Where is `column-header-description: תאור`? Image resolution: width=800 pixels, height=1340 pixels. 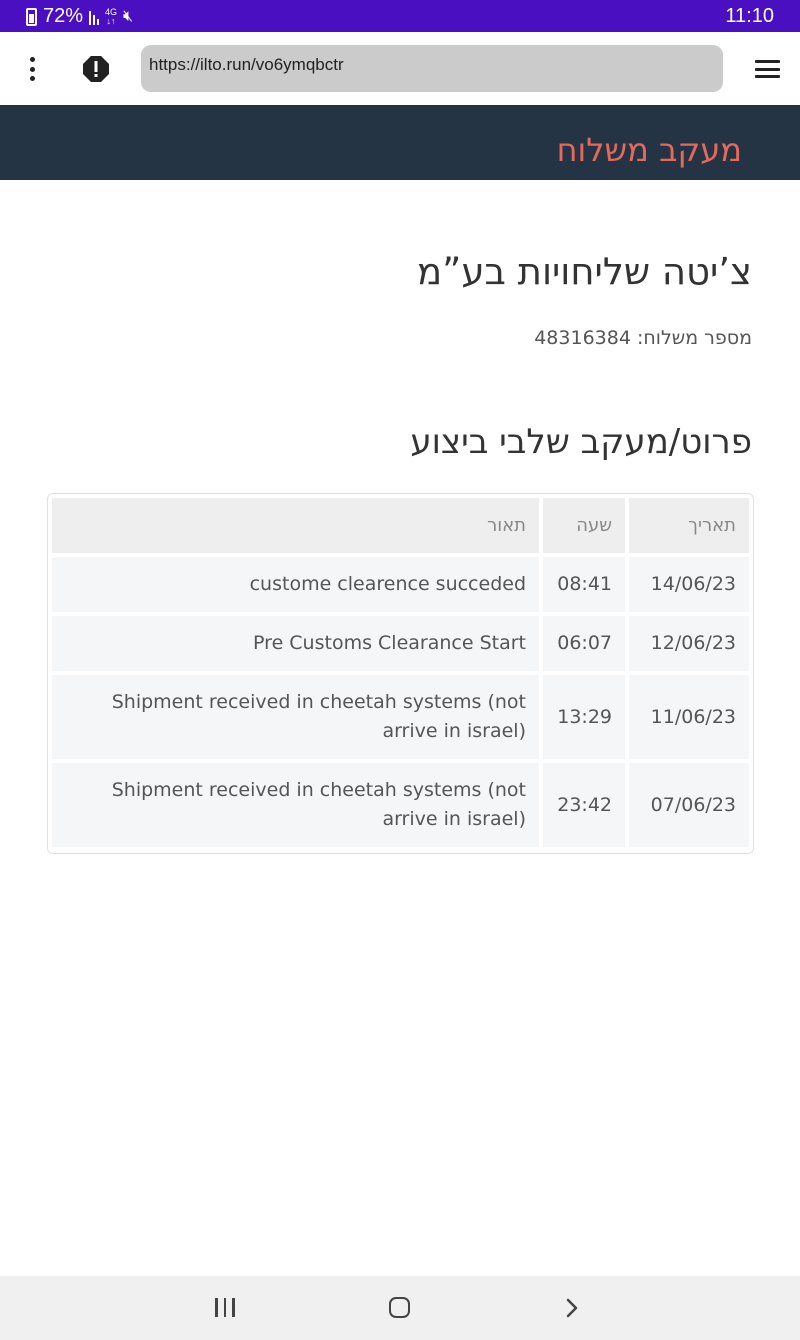 column-header-description: תאור is located at coordinates (295, 525).